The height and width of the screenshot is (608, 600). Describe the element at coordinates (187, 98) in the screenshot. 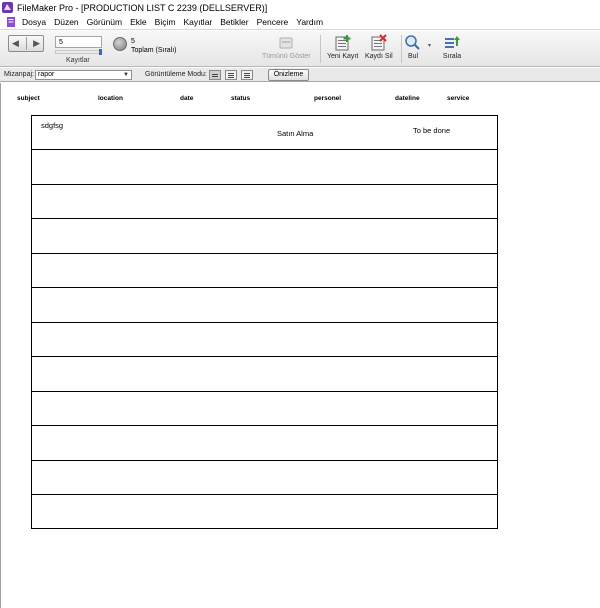

I see `column-header-date: date` at that location.